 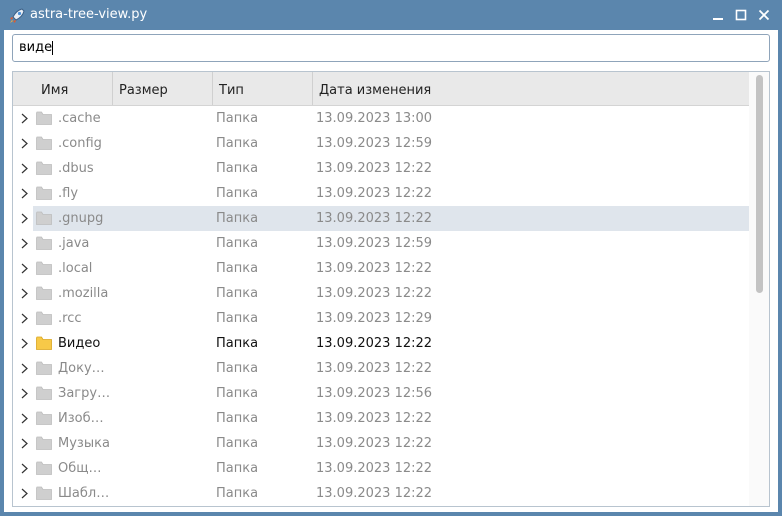 I want to click on vertical-scrollbar, so click(x=759, y=289).